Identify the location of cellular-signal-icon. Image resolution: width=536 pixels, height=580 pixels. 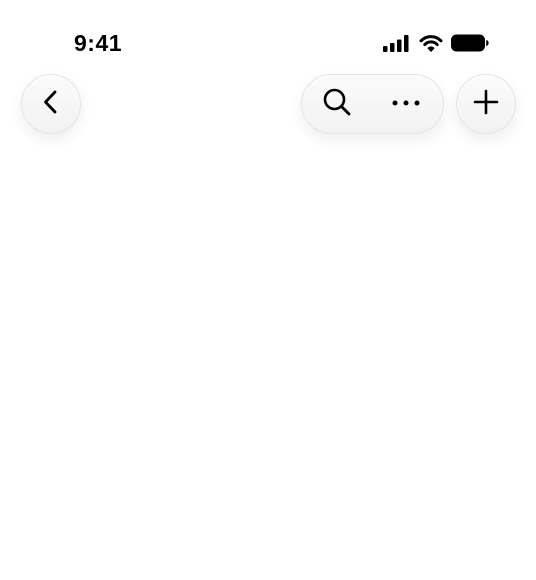
(396, 43).